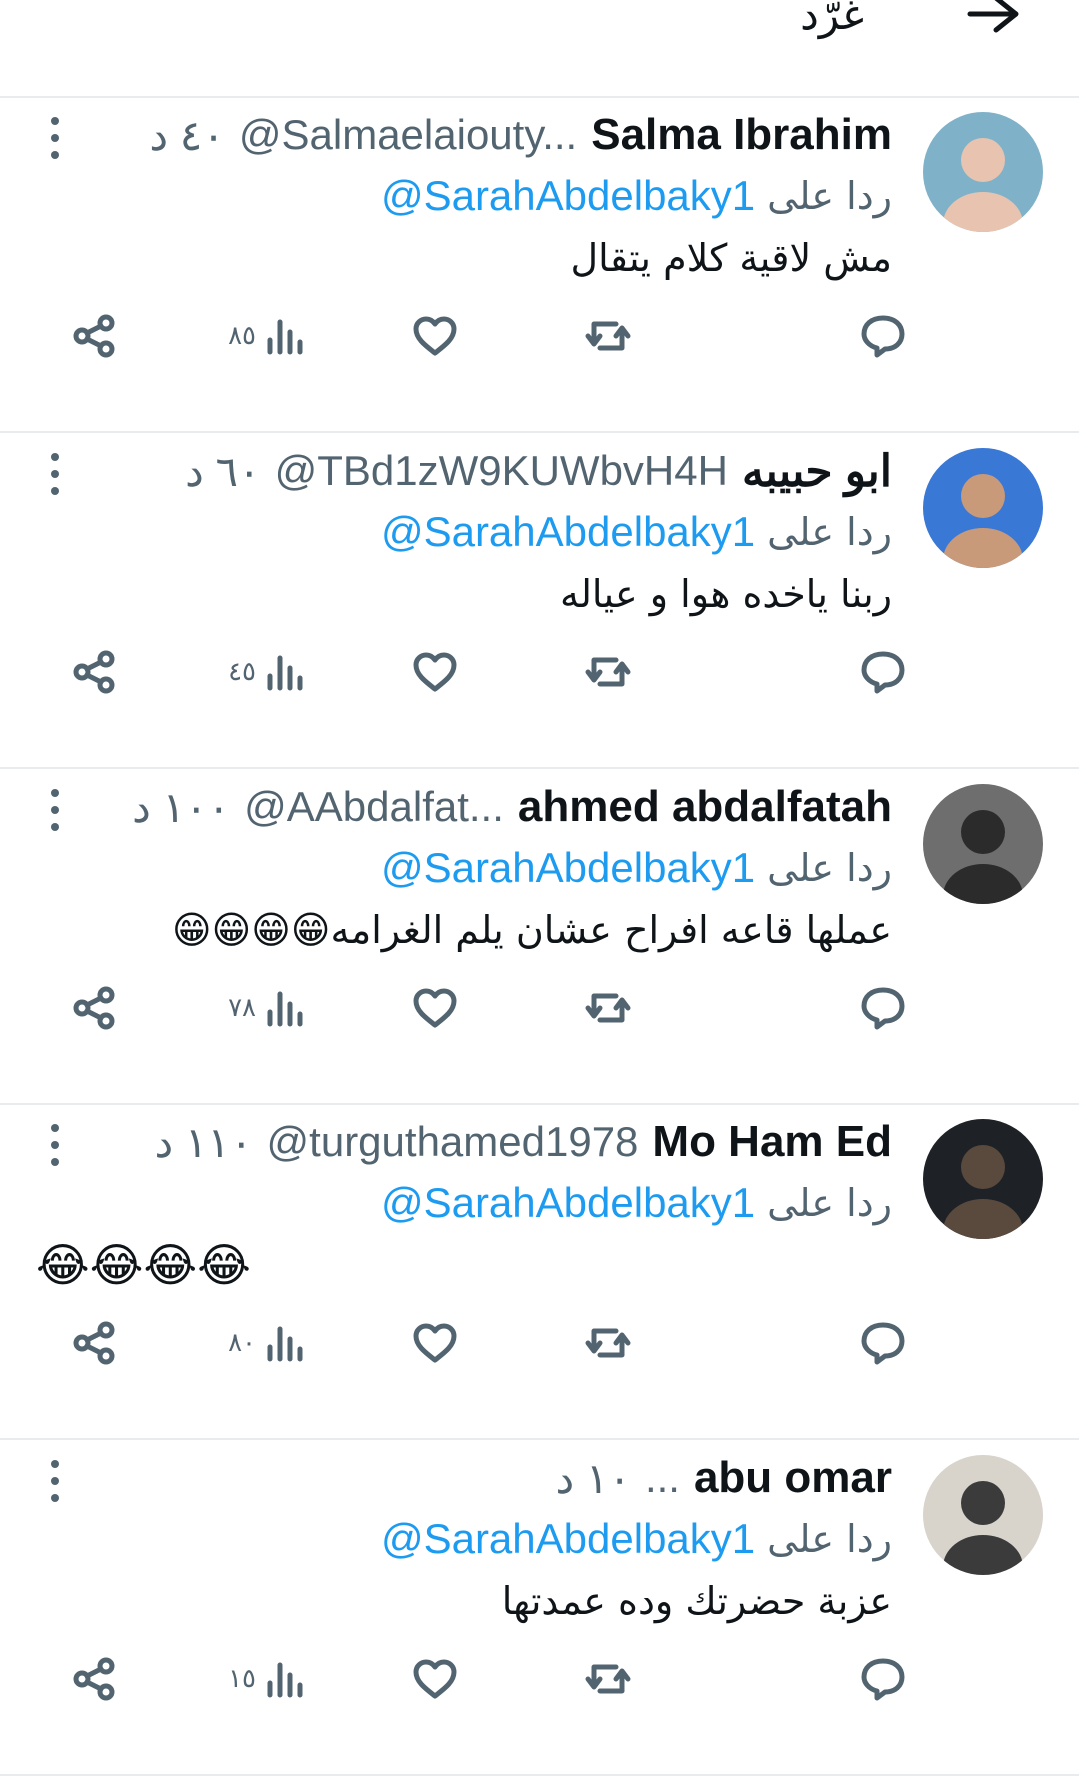  Describe the element at coordinates (181, 807) in the screenshot. I see `tweet-time: ١٠٠ د` at that location.